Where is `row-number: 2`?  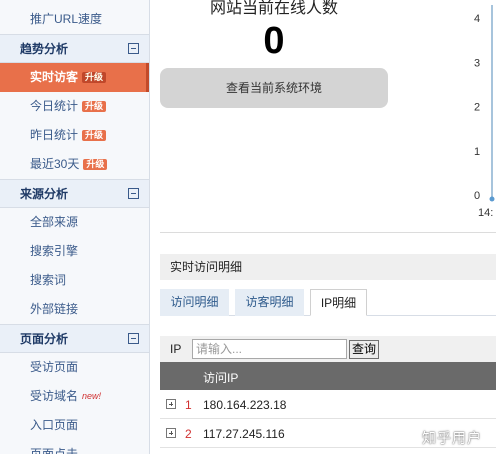
row-number: 2 is located at coordinates (188, 434).